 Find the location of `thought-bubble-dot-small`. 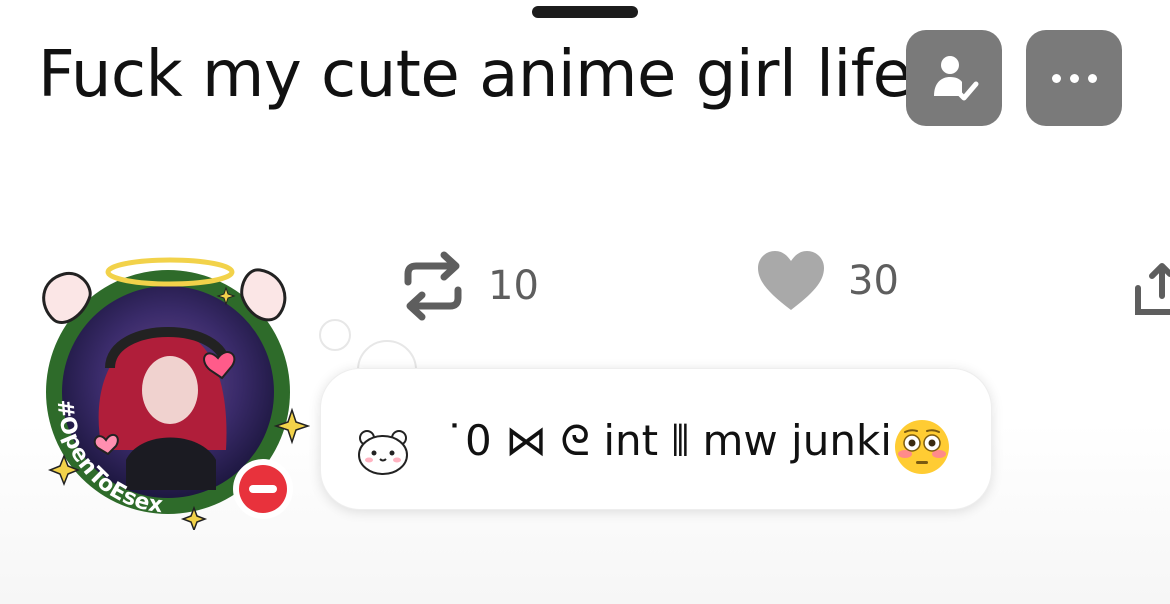

thought-bubble-dot-small is located at coordinates (335, 335).